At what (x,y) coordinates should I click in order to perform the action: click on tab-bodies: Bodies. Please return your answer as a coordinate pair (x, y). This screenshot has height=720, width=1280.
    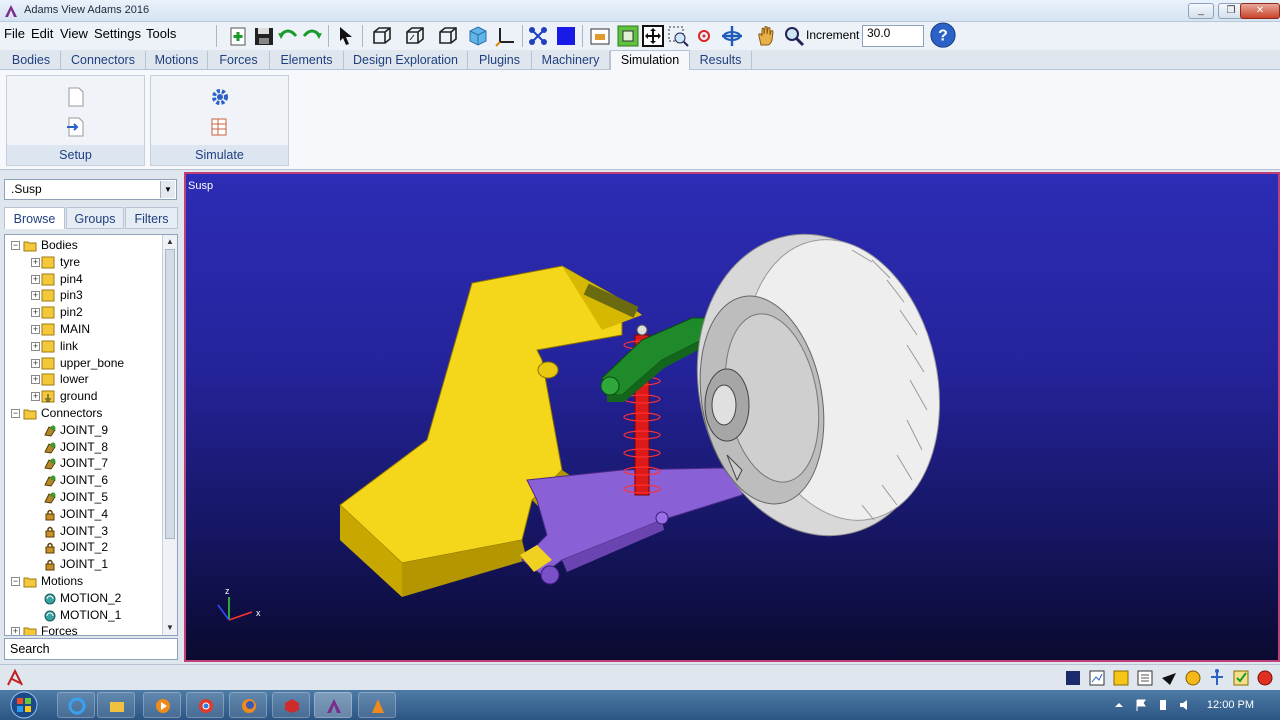
    Looking at the image, I should click on (31, 60).